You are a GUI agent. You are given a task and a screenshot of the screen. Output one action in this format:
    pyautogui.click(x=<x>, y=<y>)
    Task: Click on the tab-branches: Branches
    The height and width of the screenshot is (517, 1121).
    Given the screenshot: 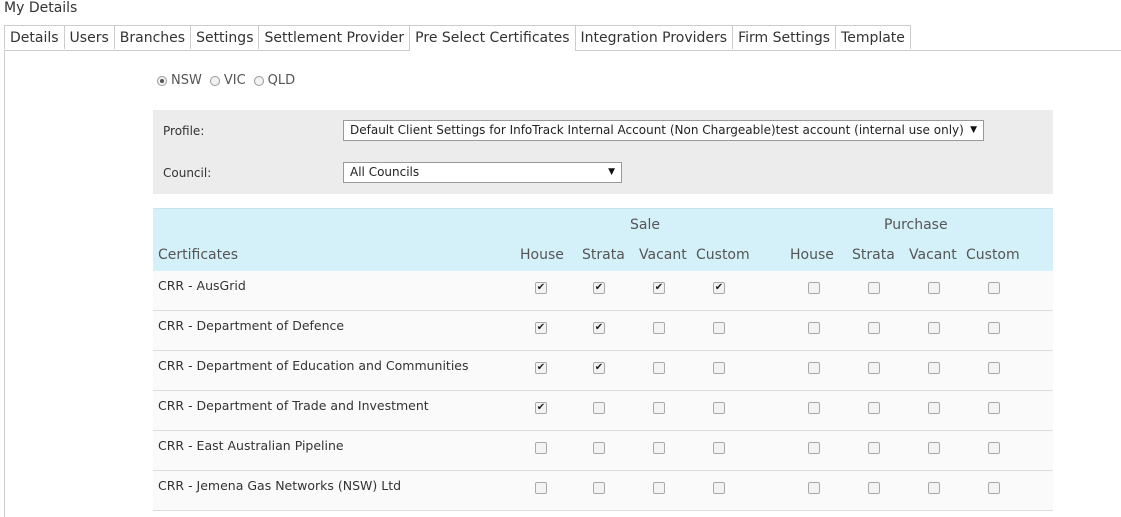 What is the action you would take?
    pyautogui.click(x=152, y=37)
    